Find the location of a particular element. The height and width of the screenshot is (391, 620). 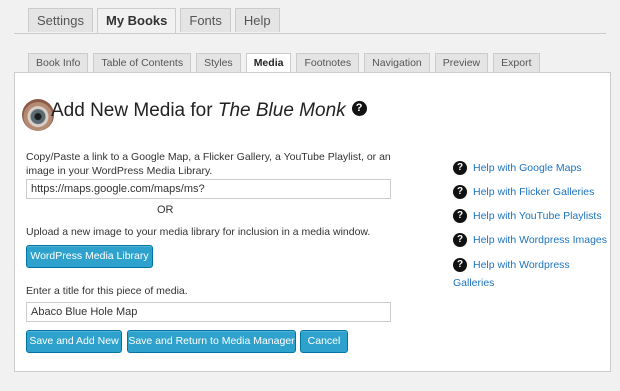

subtab-preview: Preview is located at coordinates (461, 62).